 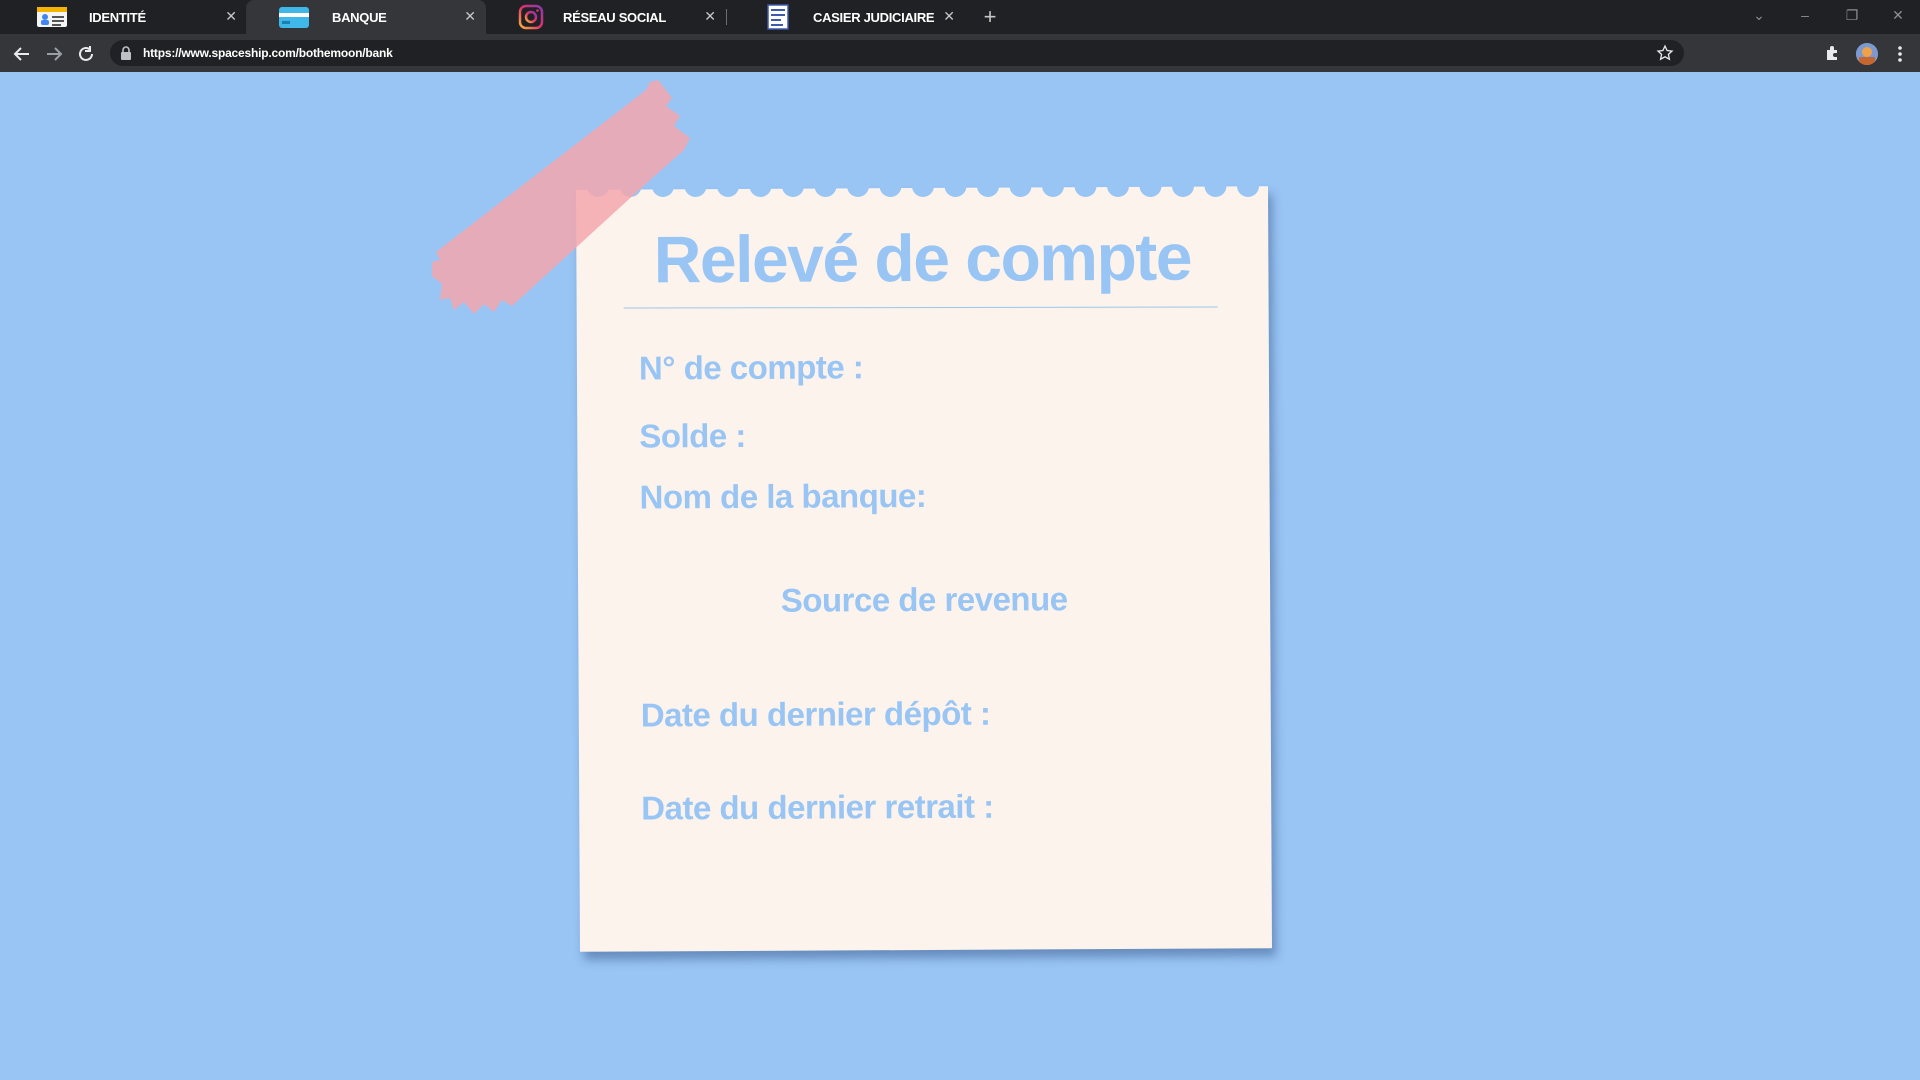 What do you see at coordinates (924, 599) in the screenshot?
I see `income-source-heading: Source de revenue` at bounding box center [924, 599].